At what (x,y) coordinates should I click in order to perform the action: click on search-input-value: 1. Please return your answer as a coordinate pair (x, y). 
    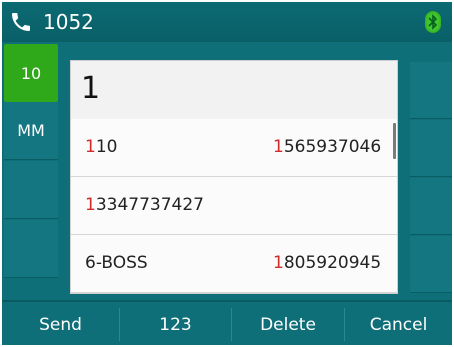
    Looking at the image, I should click on (91, 88).